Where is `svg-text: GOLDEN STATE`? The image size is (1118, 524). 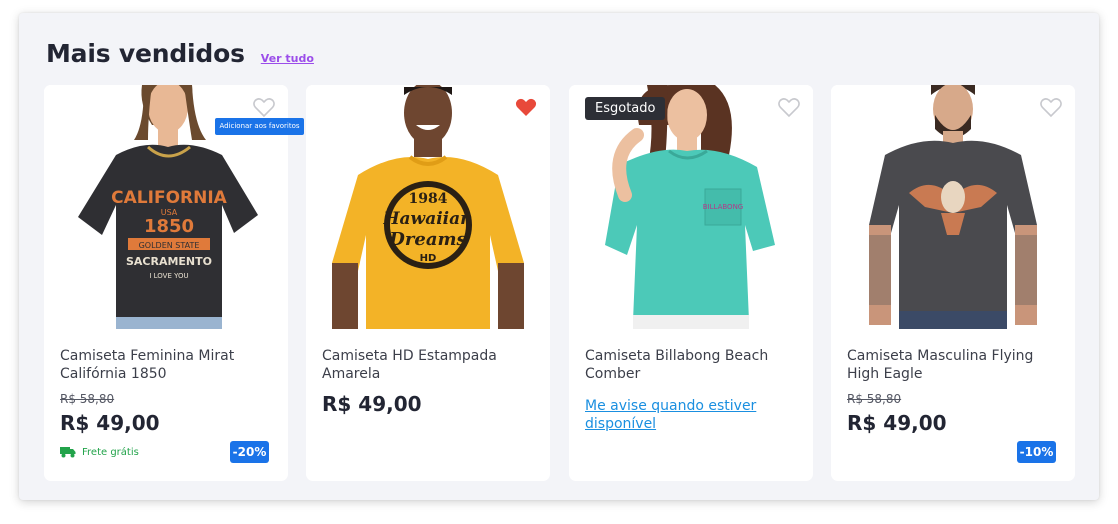 svg-text: GOLDEN STATE is located at coordinates (169, 245).